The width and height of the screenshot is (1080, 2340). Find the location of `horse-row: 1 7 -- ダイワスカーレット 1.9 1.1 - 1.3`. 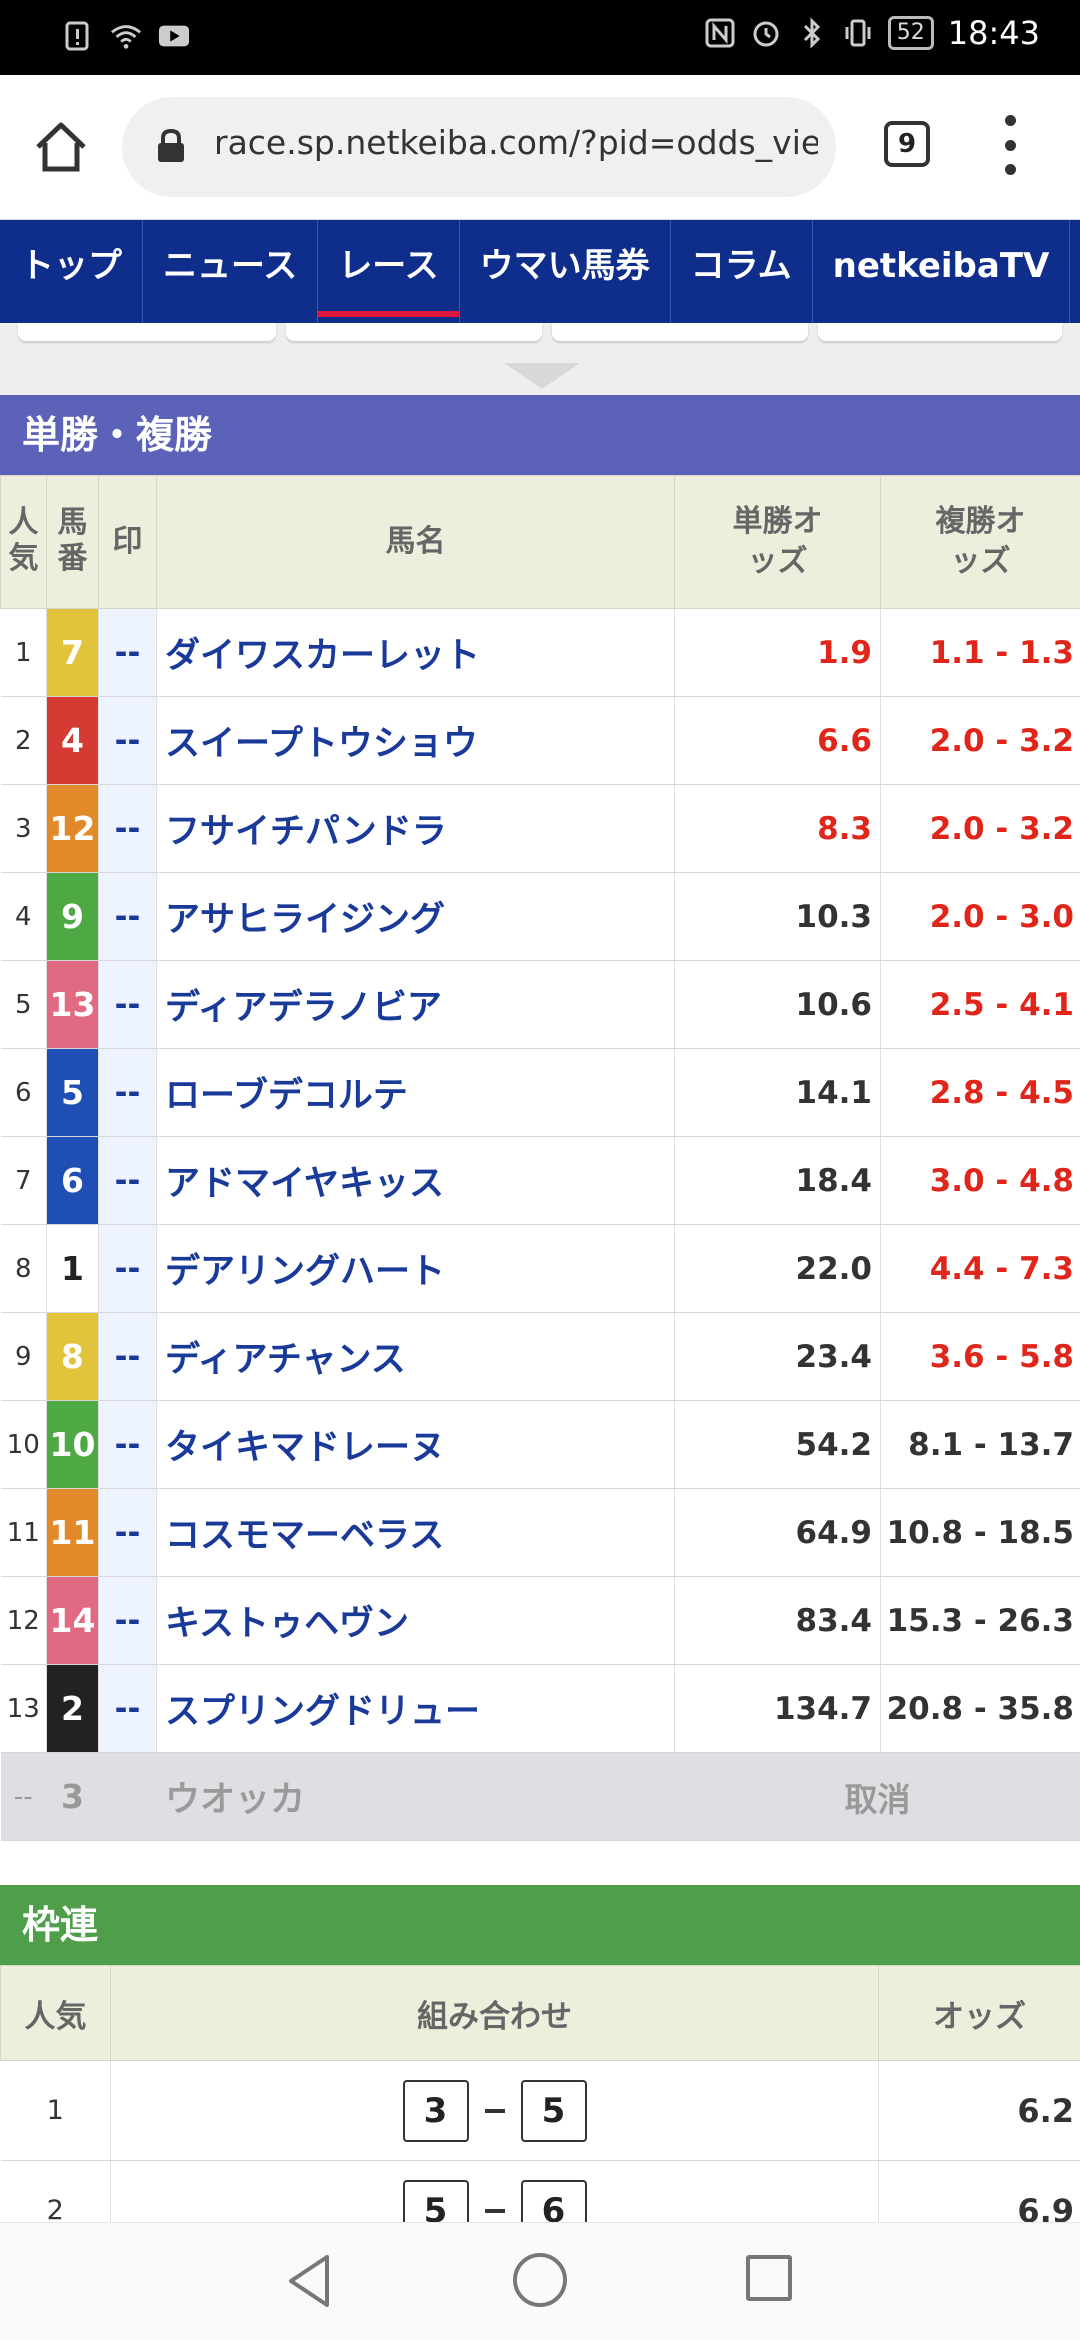

horse-row: 1 7 -- ダイワスカーレット 1.9 1.1 - 1.3 is located at coordinates (540, 652).